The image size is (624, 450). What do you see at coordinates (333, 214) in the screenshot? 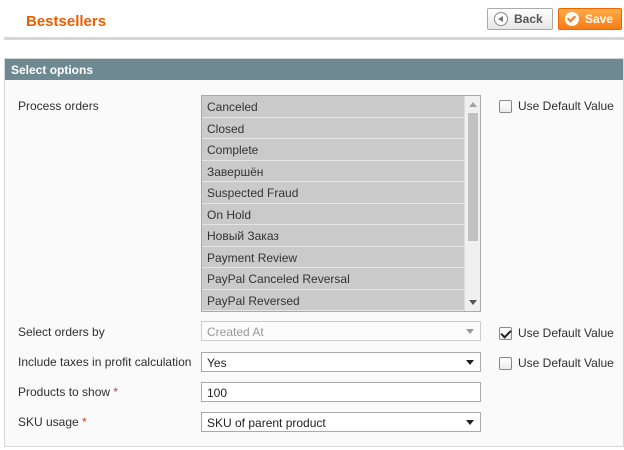
I see `process-orders-option: On Hold` at bounding box center [333, 214].